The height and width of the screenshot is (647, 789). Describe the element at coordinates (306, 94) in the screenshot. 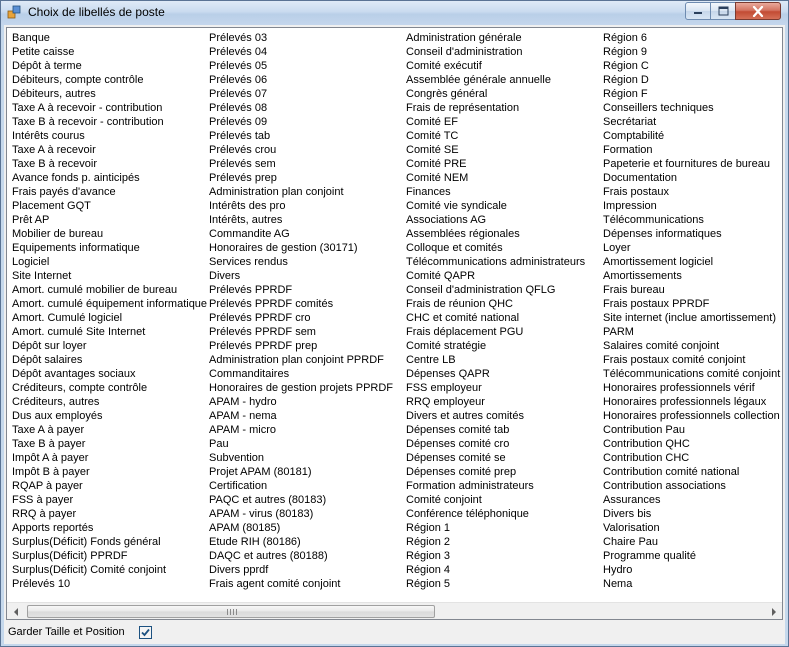

I see `list-item: Prélevés 07` at that location.